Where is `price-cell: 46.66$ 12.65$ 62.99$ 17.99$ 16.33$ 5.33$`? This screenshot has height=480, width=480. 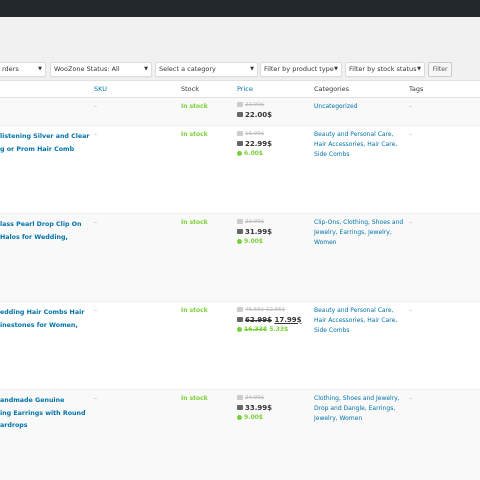 price-cell: 46.66$ 12.65$ 62.99$ 17.99$ 16.33$ 5.33$ is located at coordinates (269, 320).